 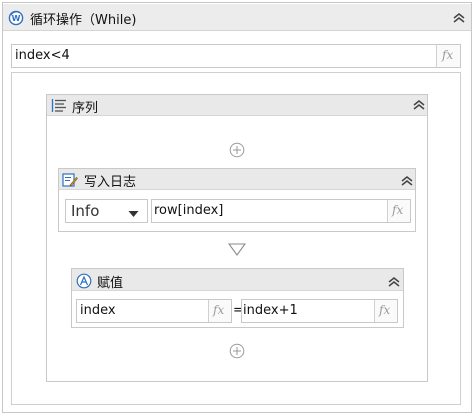 I want to click on sequence-title: 序列, so click(x=85, y=108).